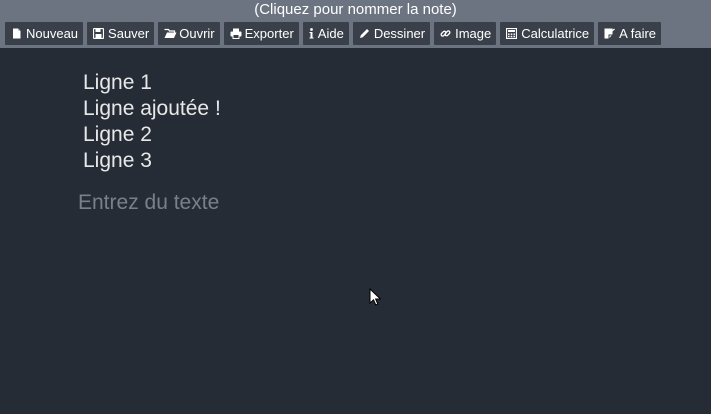 The width and height of the screenshot is (711, 414). I want to click on mouse-cursor-icon, so click(375, 300).